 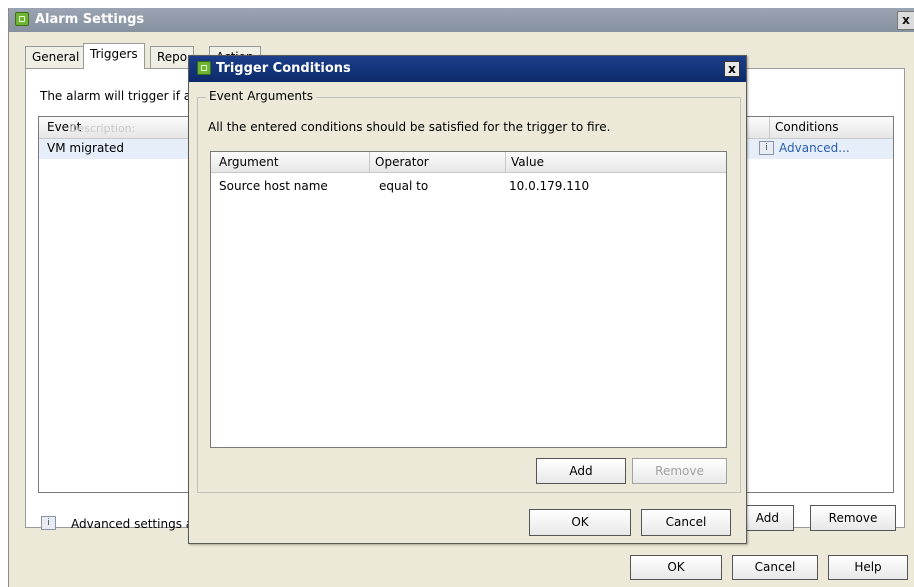 I want to click on tab-triggers-label: Triggers, so click(x=114, y=54).